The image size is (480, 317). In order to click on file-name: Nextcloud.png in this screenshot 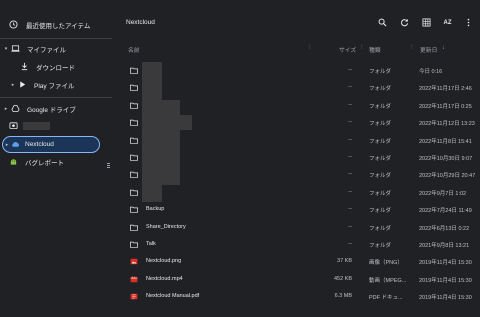, I will do `click(164, 261)`.